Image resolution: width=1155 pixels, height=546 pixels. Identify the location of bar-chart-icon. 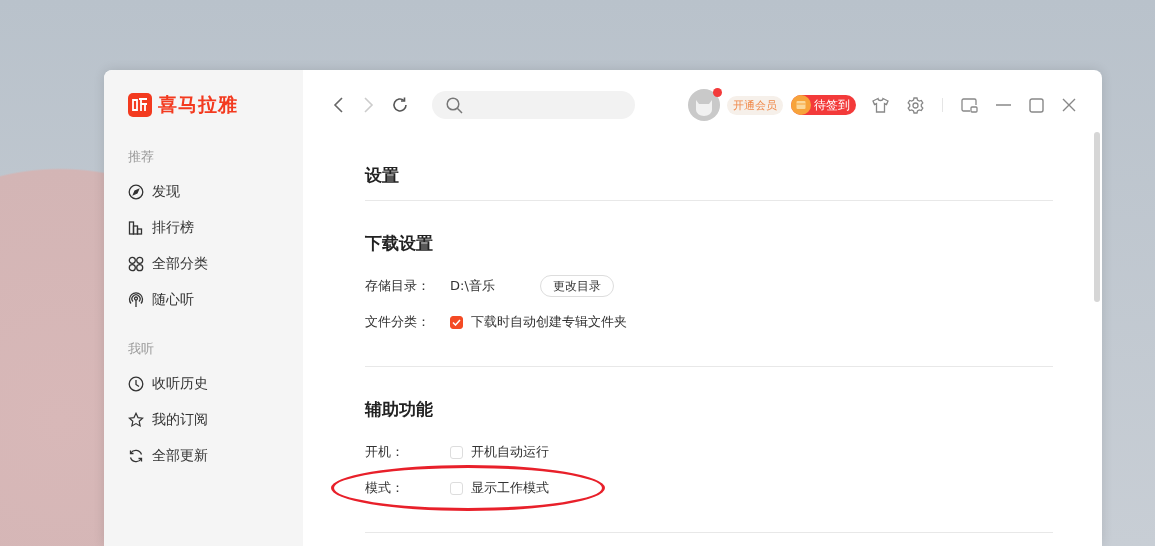
(136, 228).